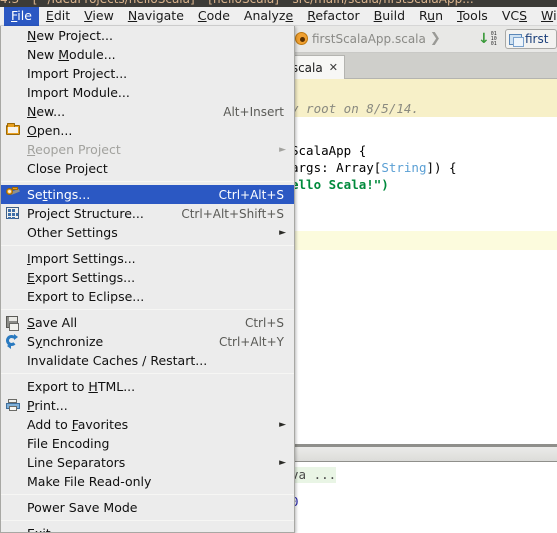  I want to click on menubar-item-windo: Windo, so click(545, 16).